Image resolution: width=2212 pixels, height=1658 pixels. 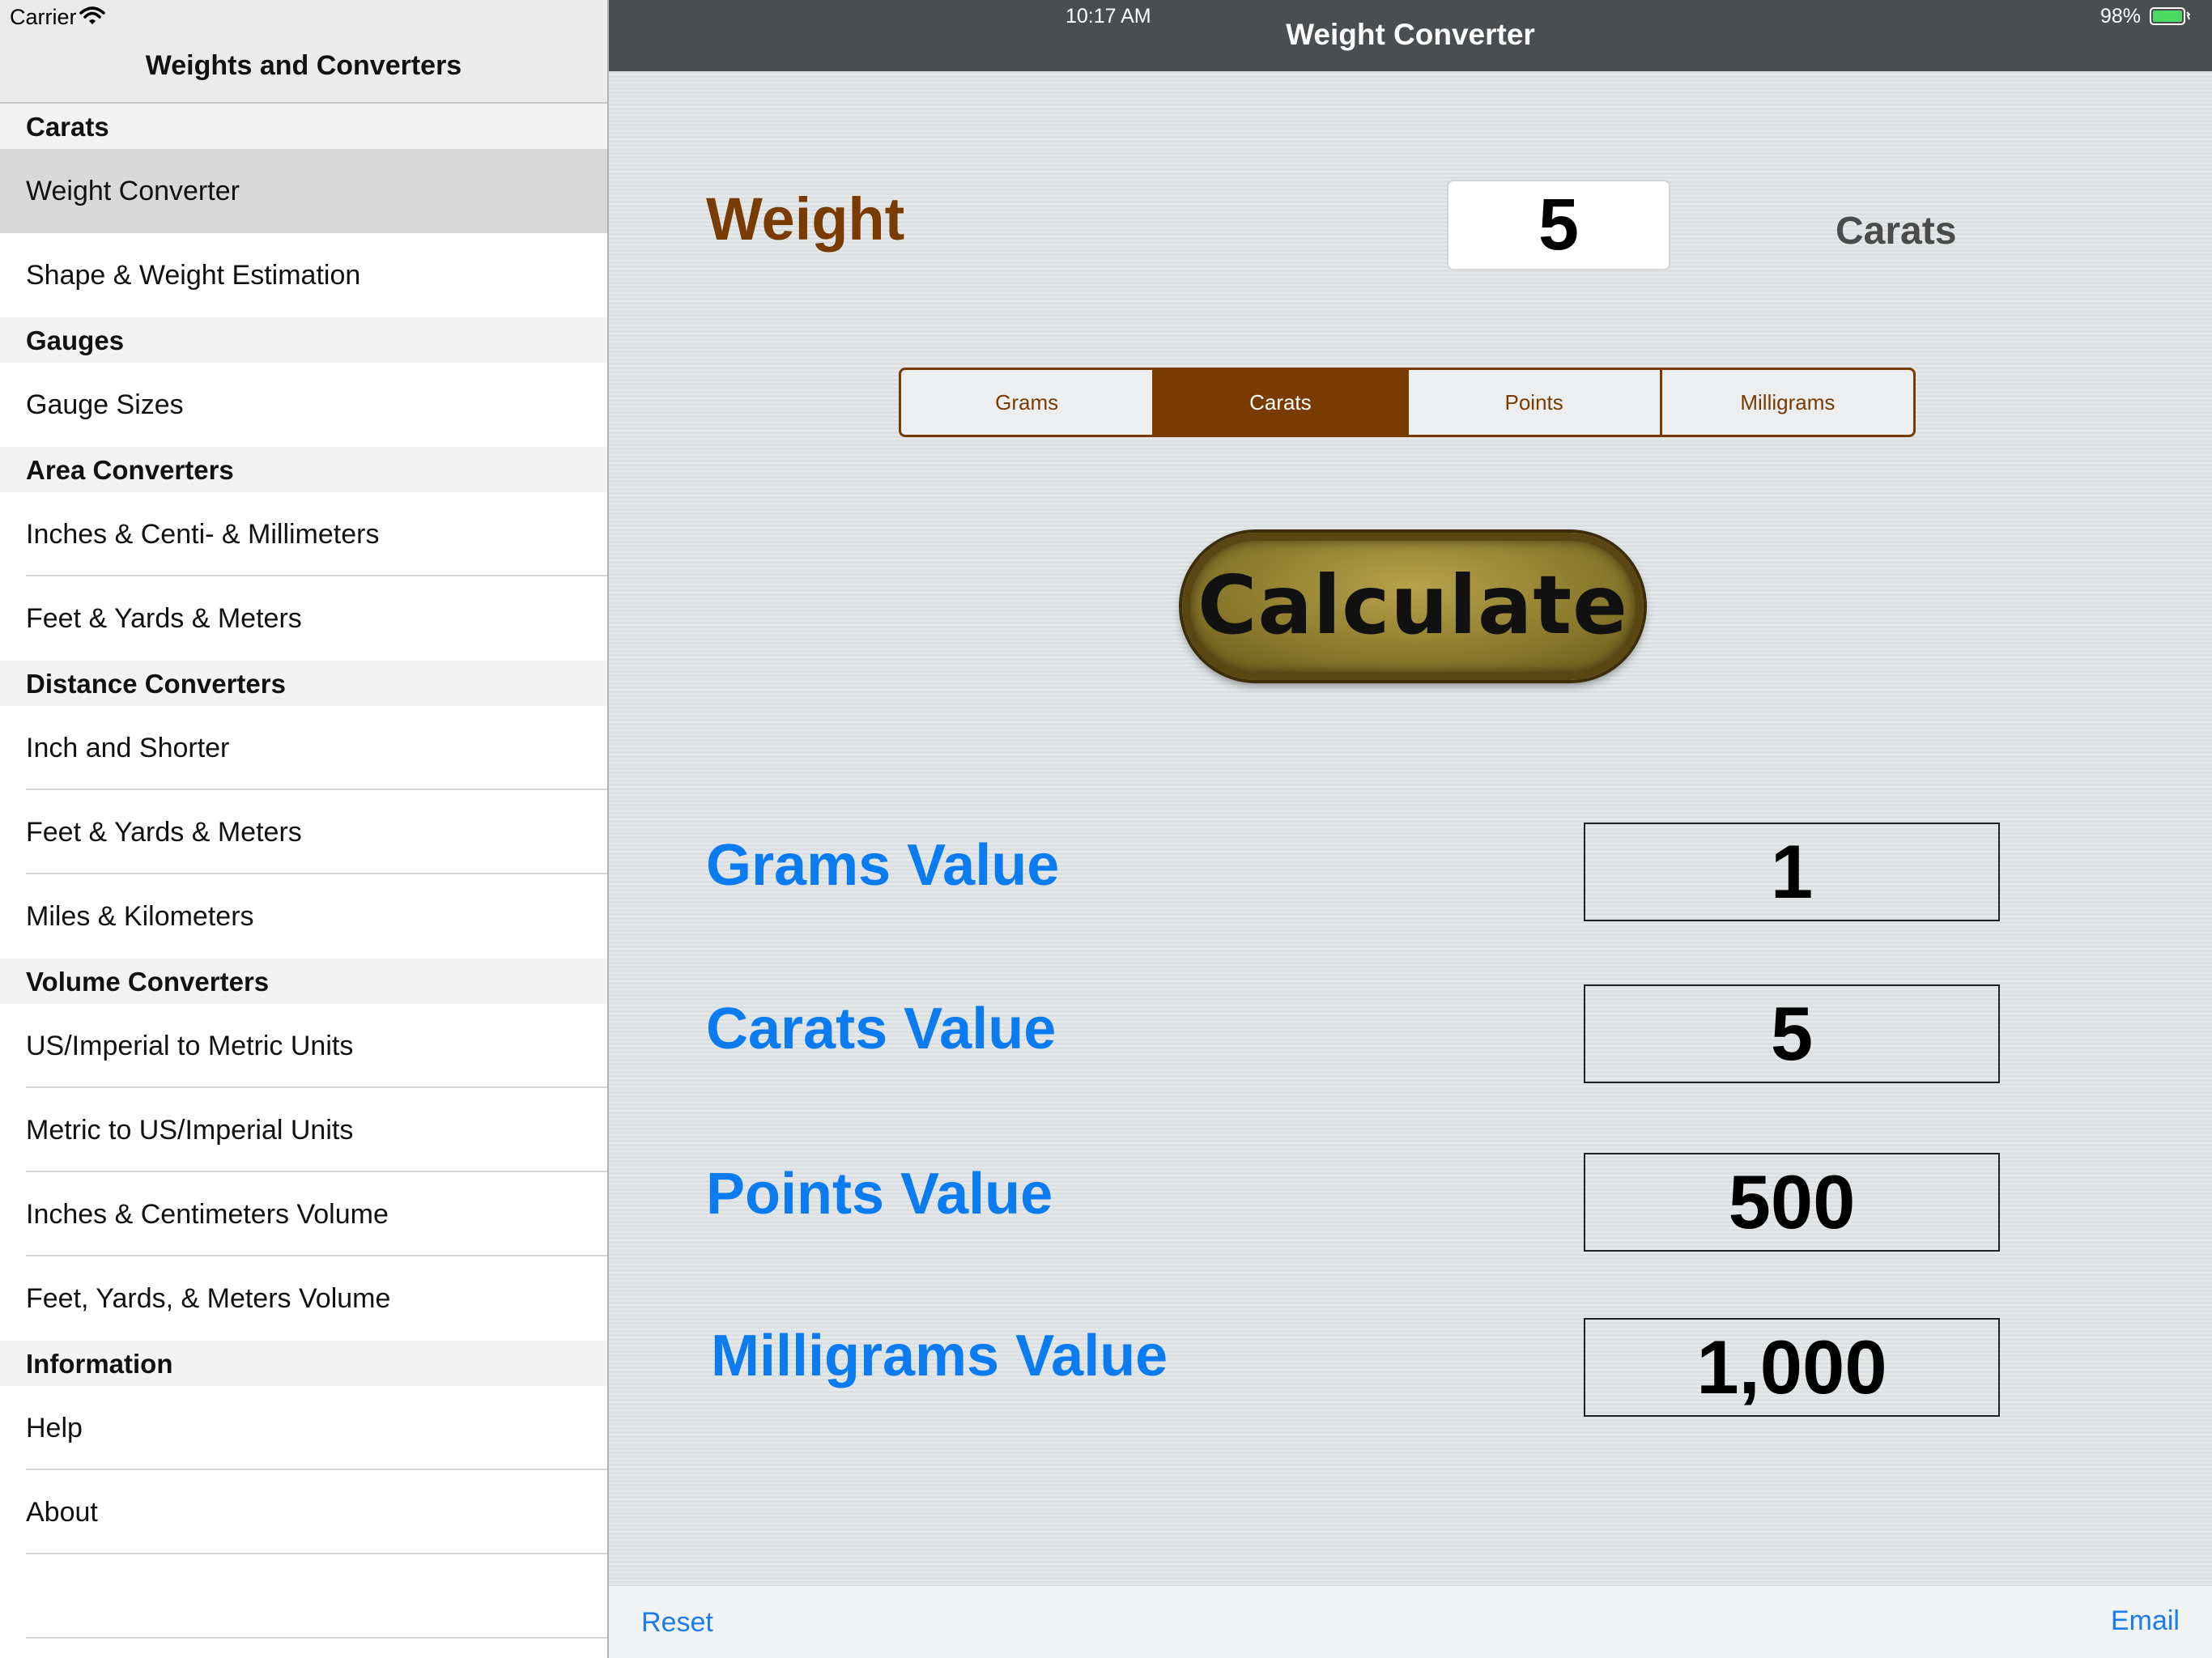 What do you see at coordinates (303, 191) in the screenshot?
I see `sidebar-item-weight-converter: Weight Converter` at bounding box center [303, 191].